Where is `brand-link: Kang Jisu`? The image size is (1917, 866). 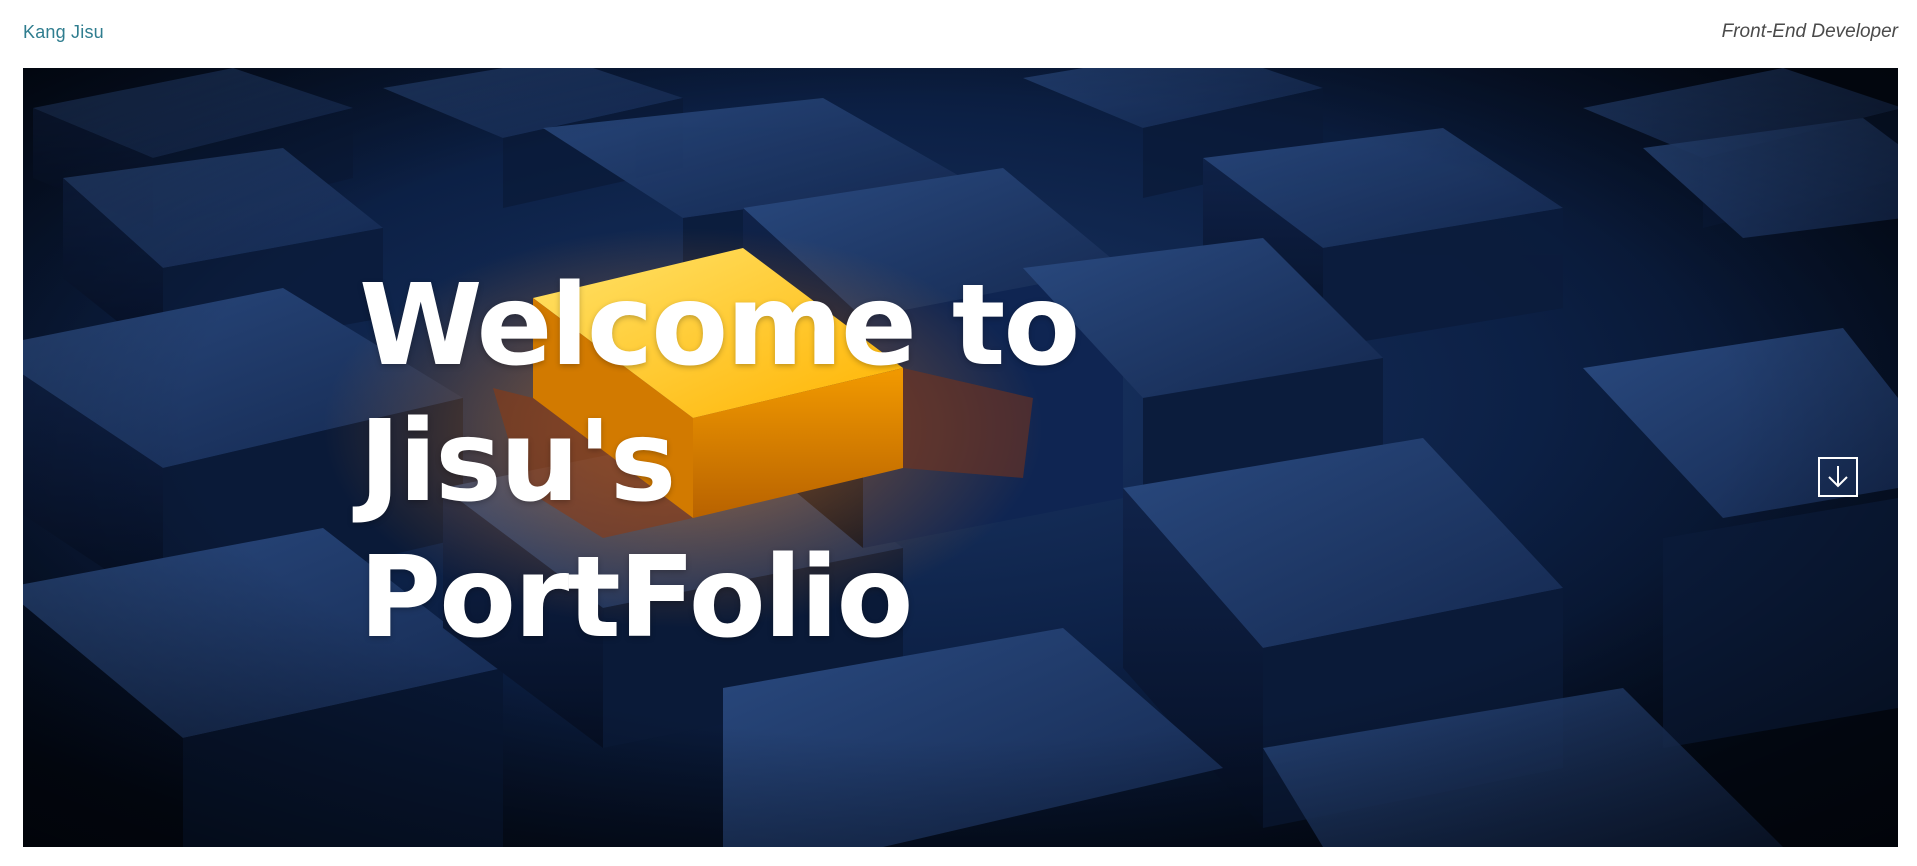
brand-link: Kang Jisu is located at coordinates (63, 32).